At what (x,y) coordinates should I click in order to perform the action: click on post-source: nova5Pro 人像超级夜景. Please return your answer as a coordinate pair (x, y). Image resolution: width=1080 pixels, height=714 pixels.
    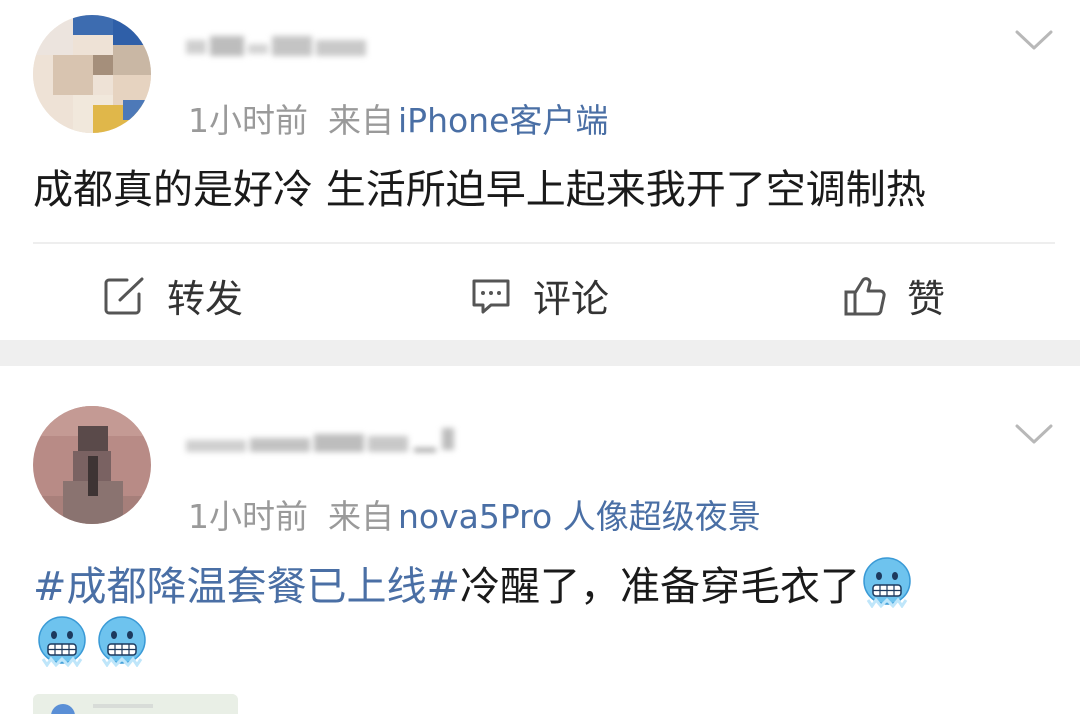
    Looking at the image, I should click on (579, 516).